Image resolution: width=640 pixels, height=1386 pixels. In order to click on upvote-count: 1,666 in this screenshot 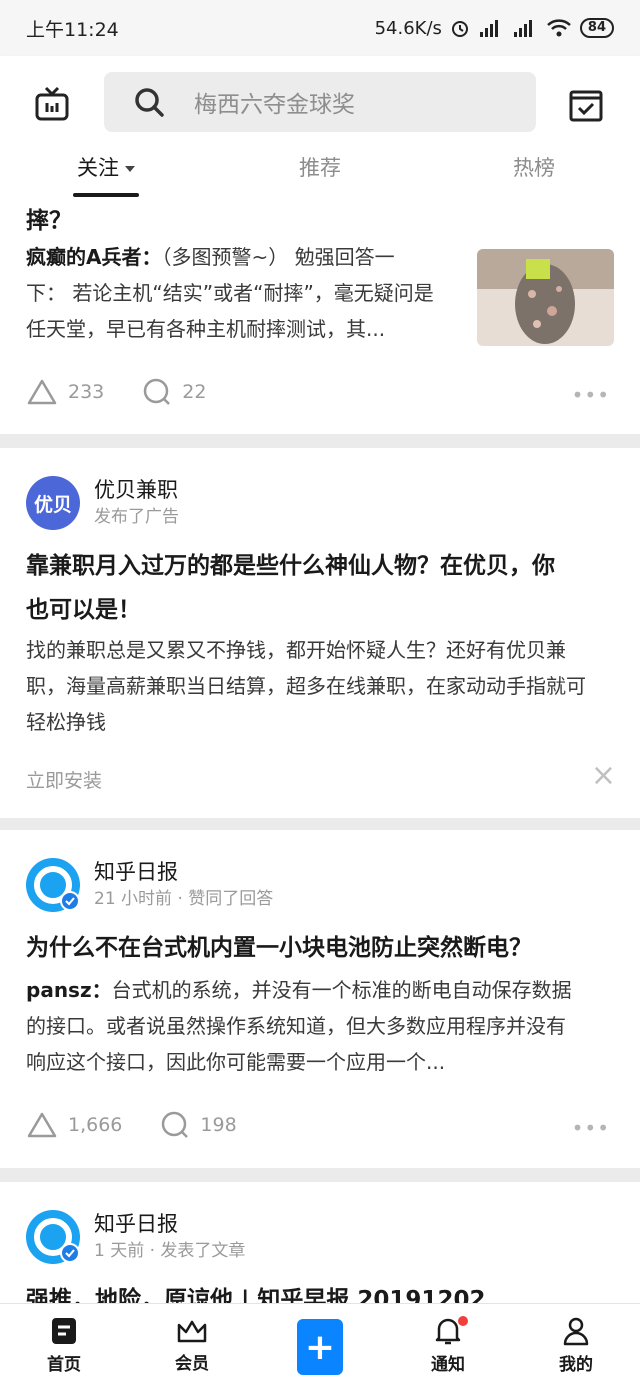, I will do `click(95, 1125)`.